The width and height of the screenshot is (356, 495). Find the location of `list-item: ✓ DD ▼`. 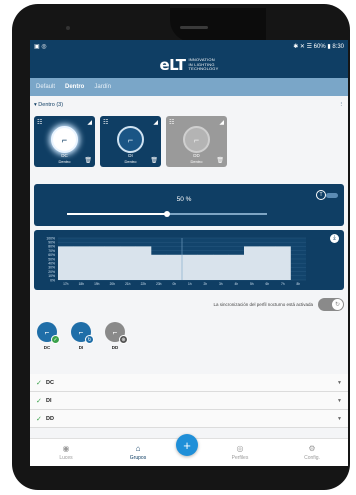

list-item: ✓ DD ▼ is located at coordinates (189, 419).